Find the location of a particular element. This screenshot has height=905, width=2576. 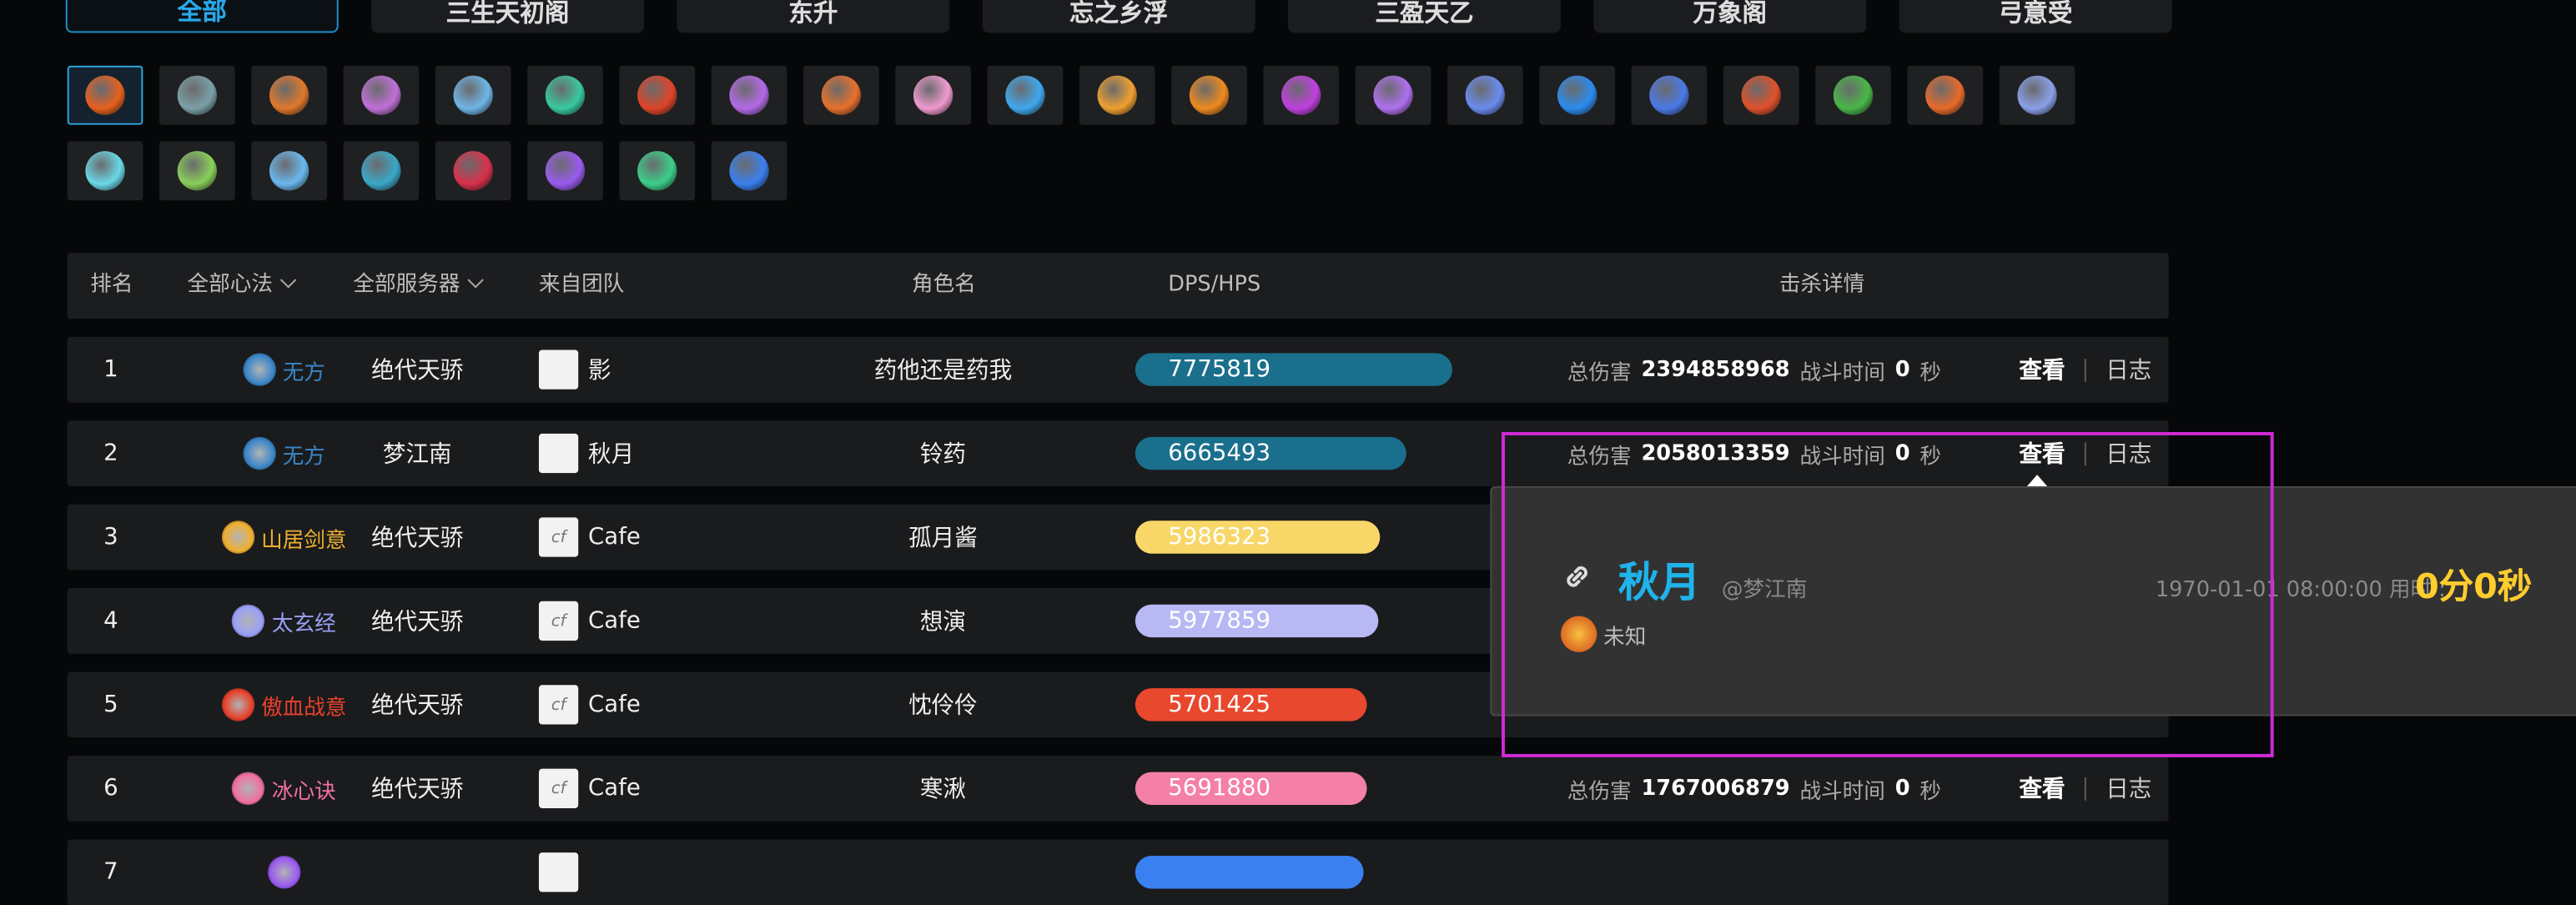

blue-drop-icon is located at coordinates (749, 171).